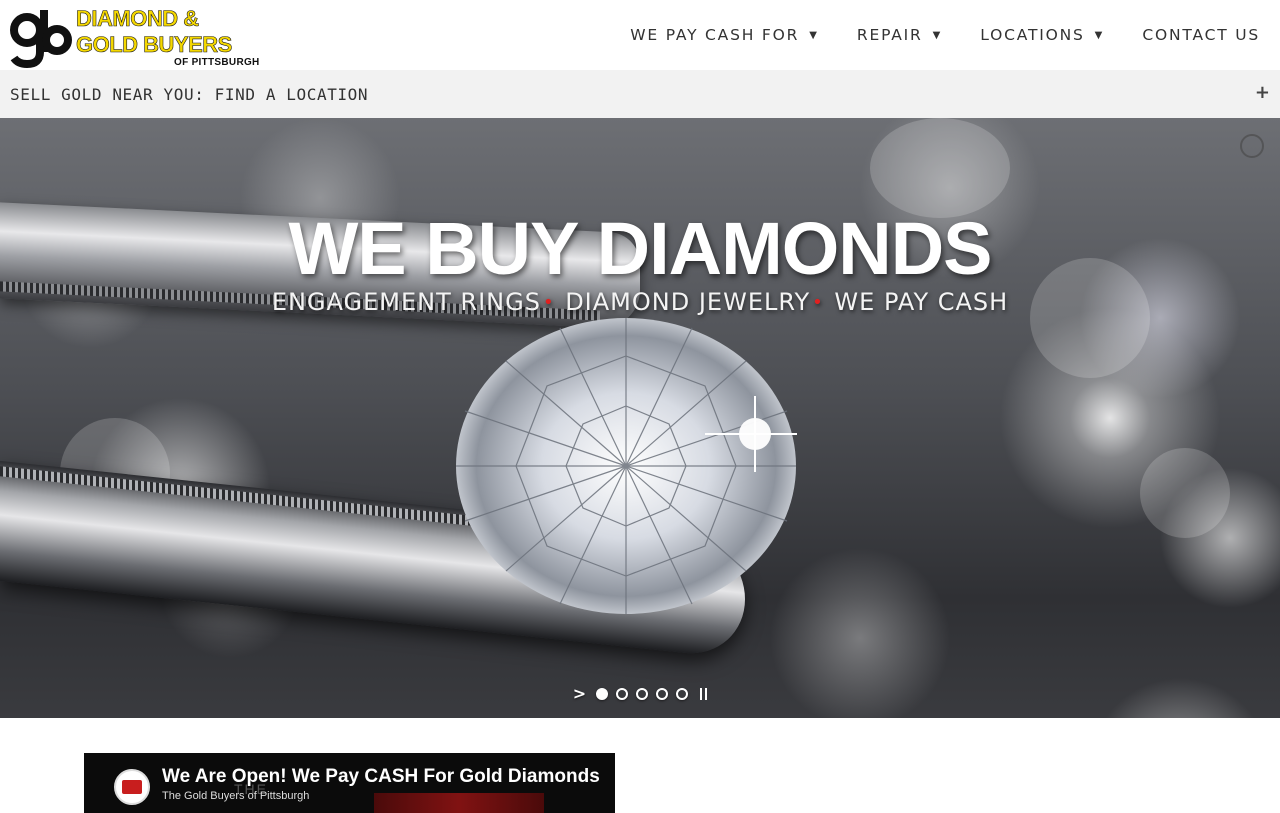 This screenshot has height=813, width=1280. What do you see at coordinates (138, 18) in the screenshot?
I see `logo-text-diamond: DIAMOND &` at bounding box center [138, 18].